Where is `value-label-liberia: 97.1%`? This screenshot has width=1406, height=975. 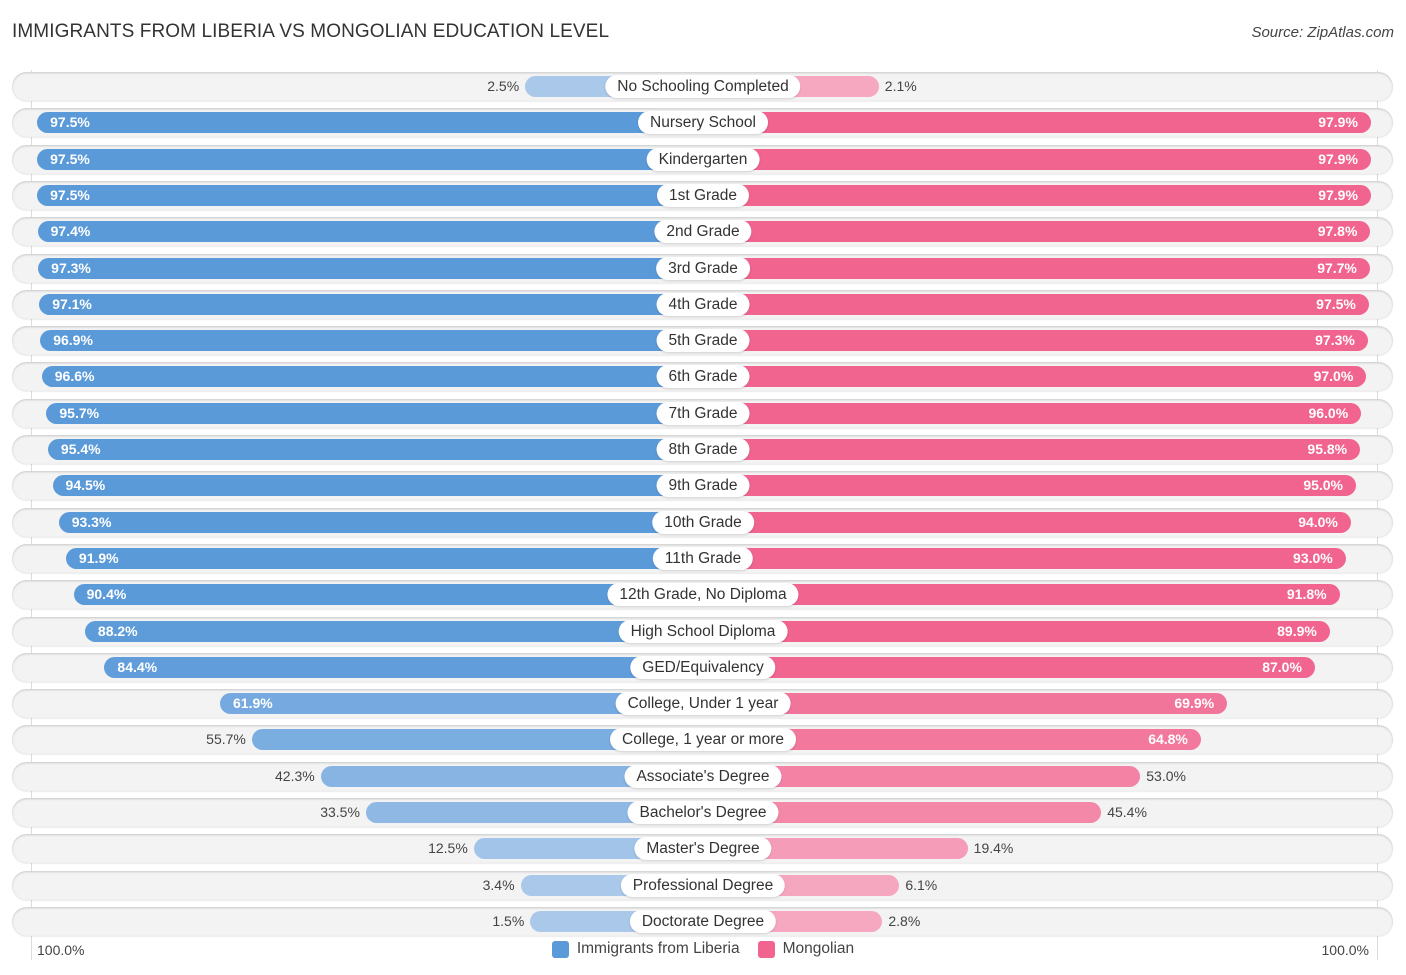 value-label-liberia: 97.1% is located at coordinates (72, 303).